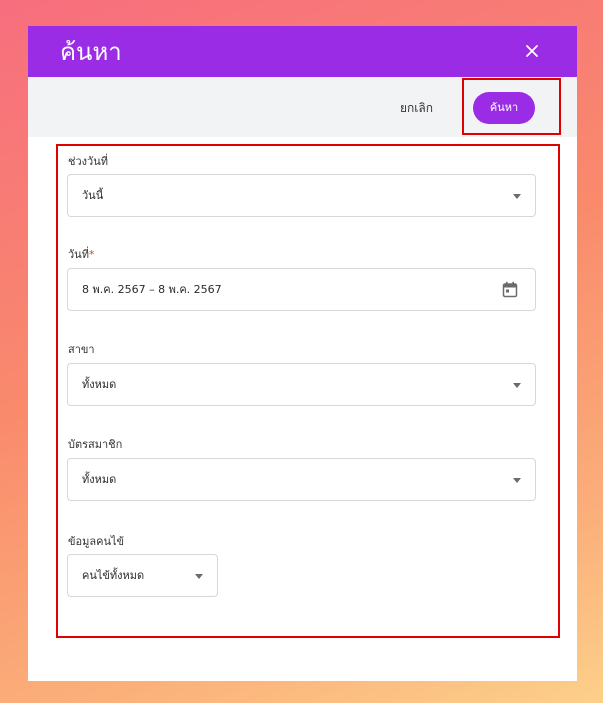 Image resolution: width=603 pixels, height=703 pixels. I want to click on dialog-title: ค้นหา, so click(91, 52).